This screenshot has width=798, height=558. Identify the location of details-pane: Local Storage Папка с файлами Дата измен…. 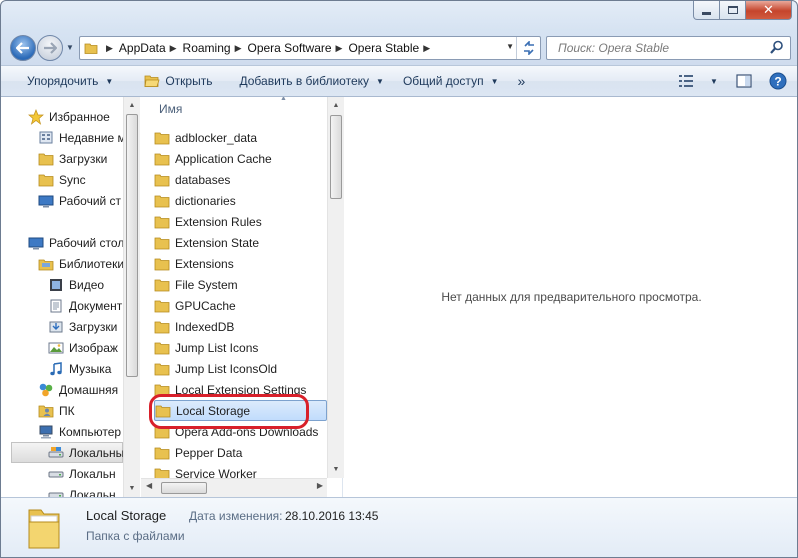
(399, 527).